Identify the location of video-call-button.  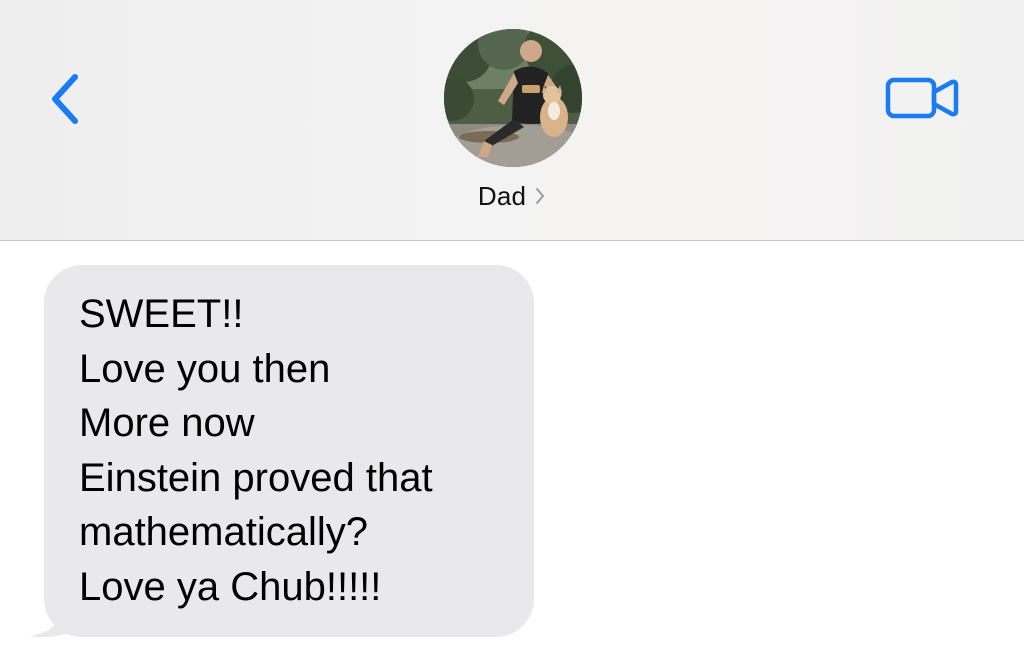
(922, 98).